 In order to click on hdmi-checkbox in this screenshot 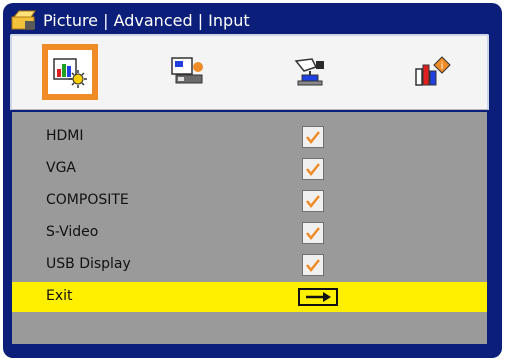, I will do `click(313, 137)`.